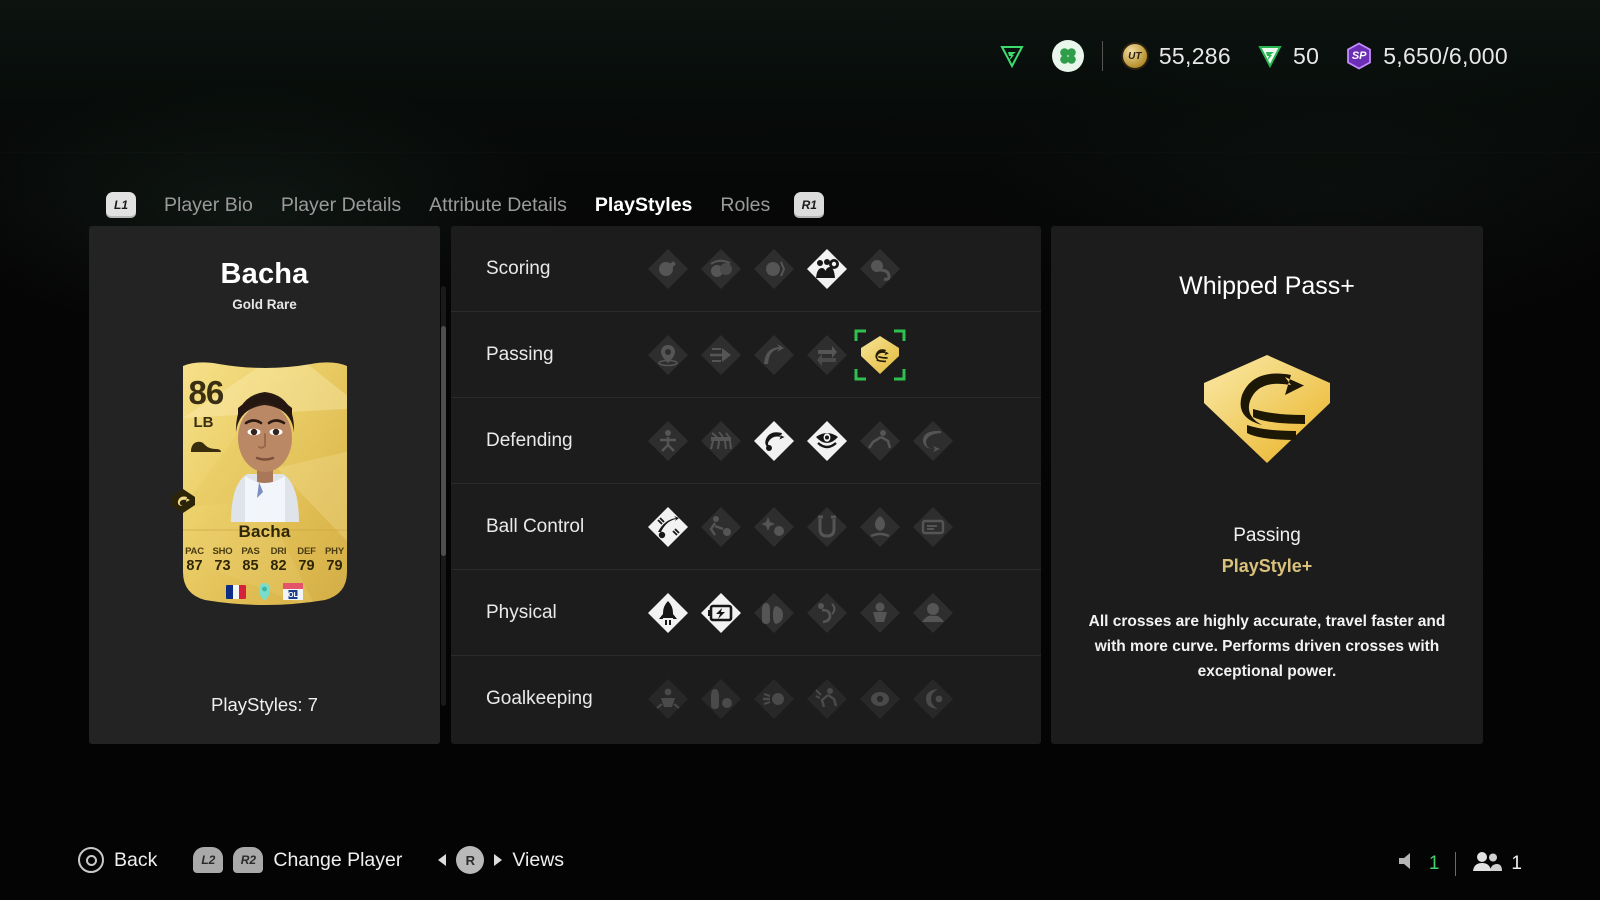 This screenshot has width=1600, height=900. I want to click on fc-points-value: 50, so click(1306, 55).